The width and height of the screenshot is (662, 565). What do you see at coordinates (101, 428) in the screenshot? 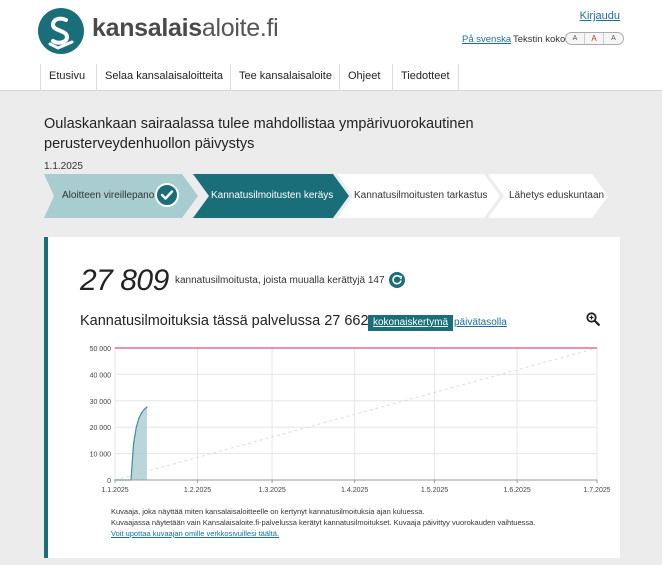
I see `y-tick-label: 20 000` at bounding box center [101, 428].